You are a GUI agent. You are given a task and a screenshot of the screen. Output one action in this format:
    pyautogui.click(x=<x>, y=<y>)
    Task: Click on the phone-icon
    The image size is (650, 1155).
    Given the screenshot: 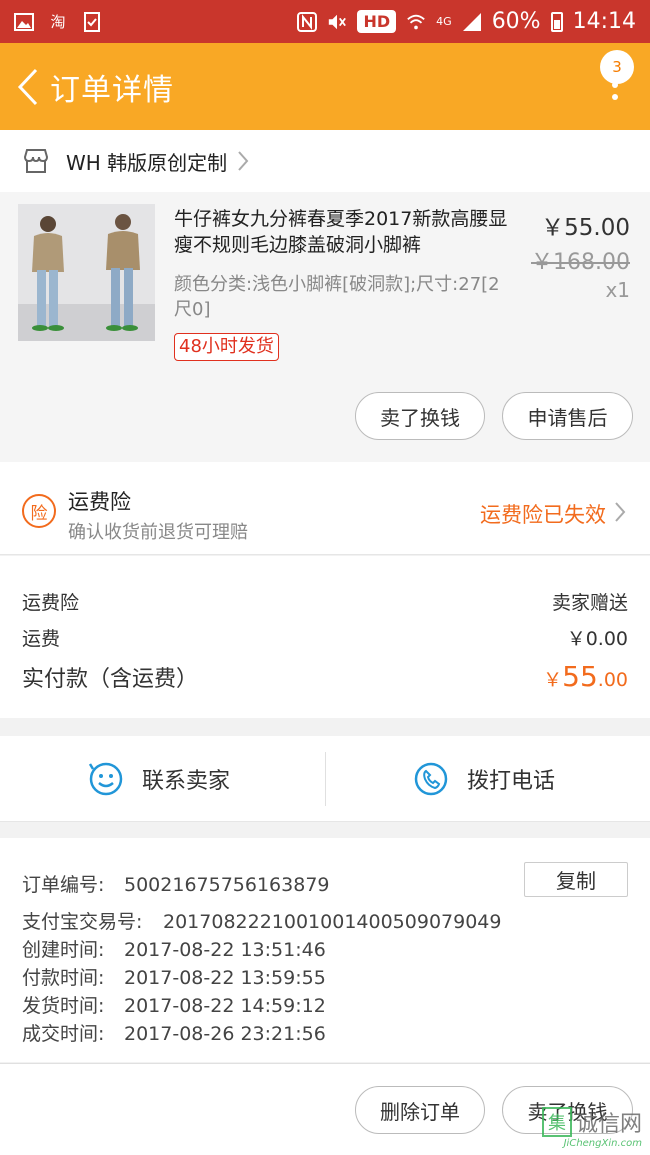 What is the action you would take?
    pyautogui.click(x=431, y=779)
    